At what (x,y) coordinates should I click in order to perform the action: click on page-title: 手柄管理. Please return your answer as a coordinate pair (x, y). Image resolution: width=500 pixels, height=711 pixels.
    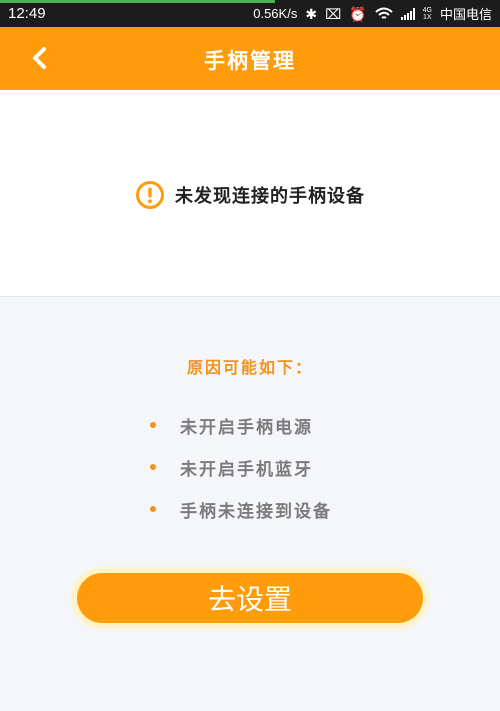
    Looking at the image, I should click on (250, 60).